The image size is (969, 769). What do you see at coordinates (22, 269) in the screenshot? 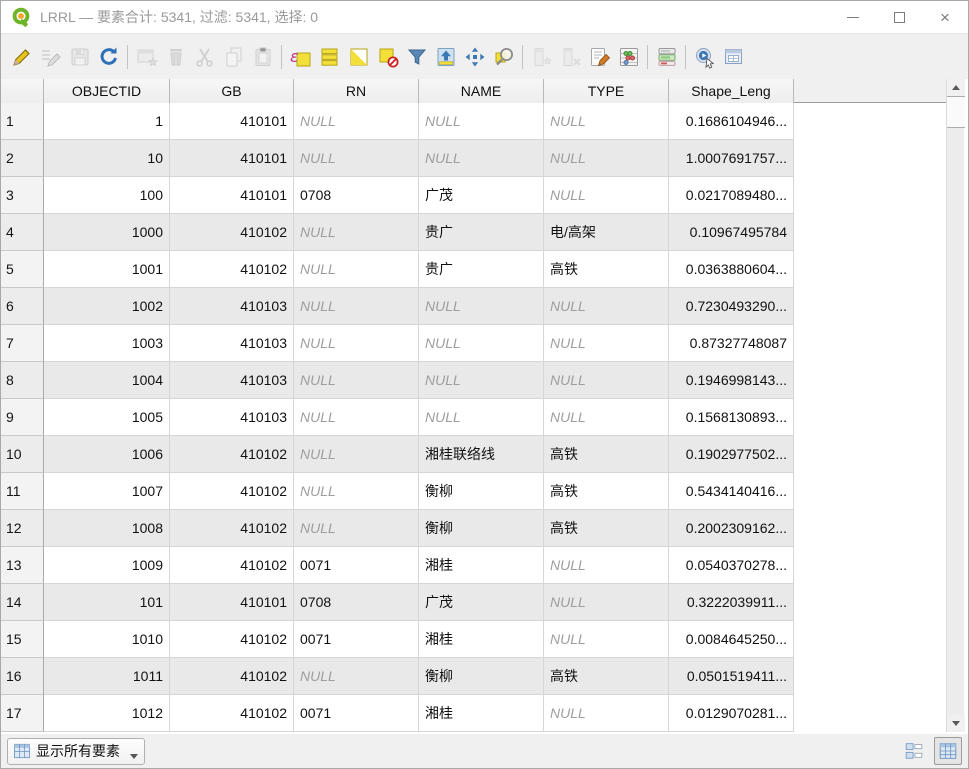
I see `row-number: 5` at bounding box center [22, 269].